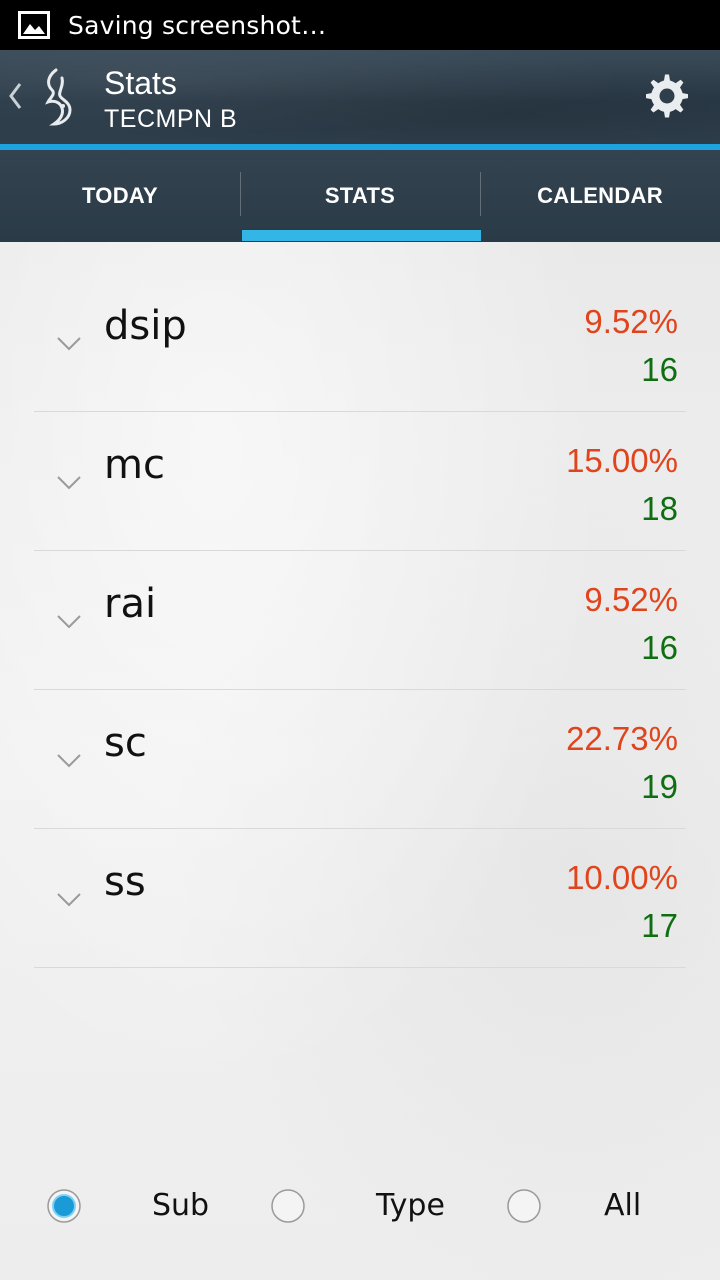 This screenshot has width=720, height=1280. I want to click on subject-percent: 15.00%, so click(622, 460).